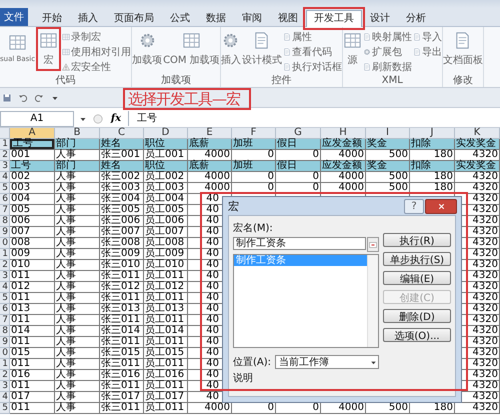 Image resolution: width=500 pixels, height=416 pixels. What do you see at coordinates (417, 316) in the screenshot?
I see `dialog-button: 删除(D)` at bounding box center [417, 316].